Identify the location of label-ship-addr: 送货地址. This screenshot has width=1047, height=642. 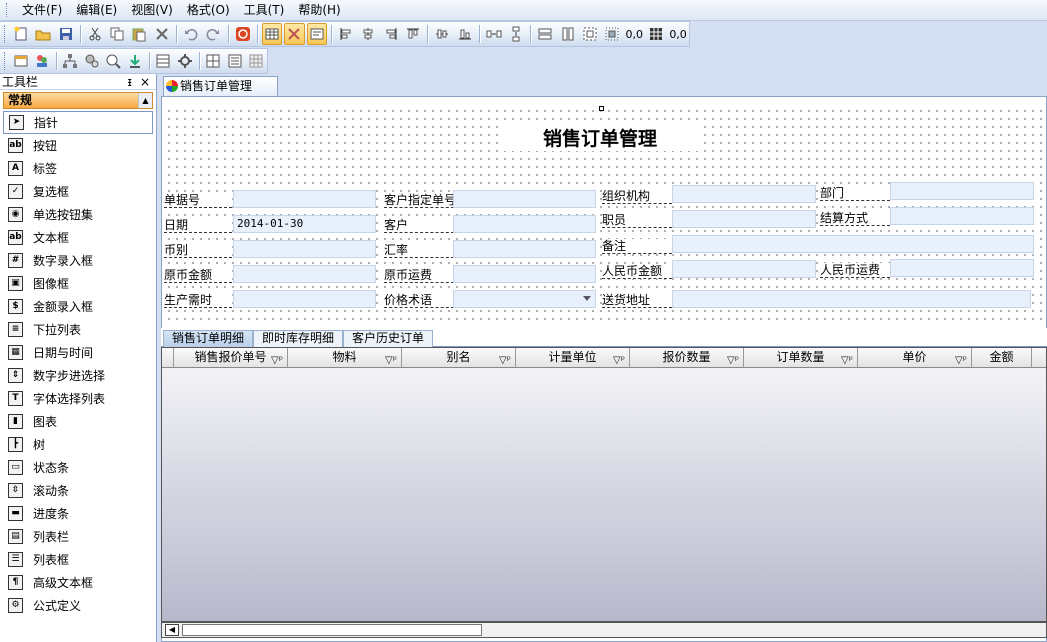
(637, 300).